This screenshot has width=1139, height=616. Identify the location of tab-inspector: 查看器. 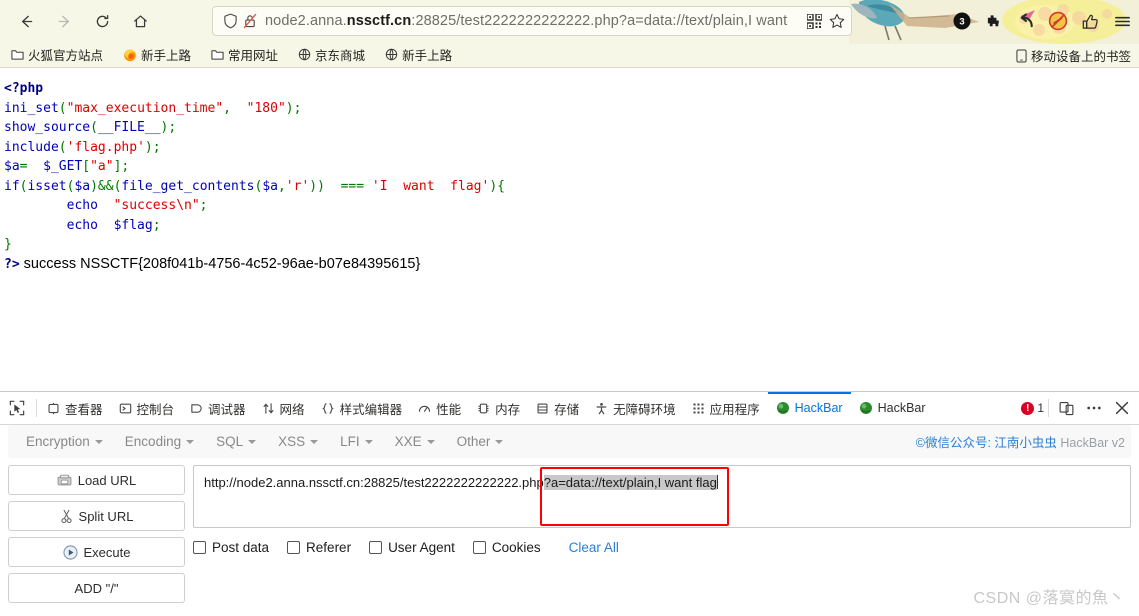
(75, 408).